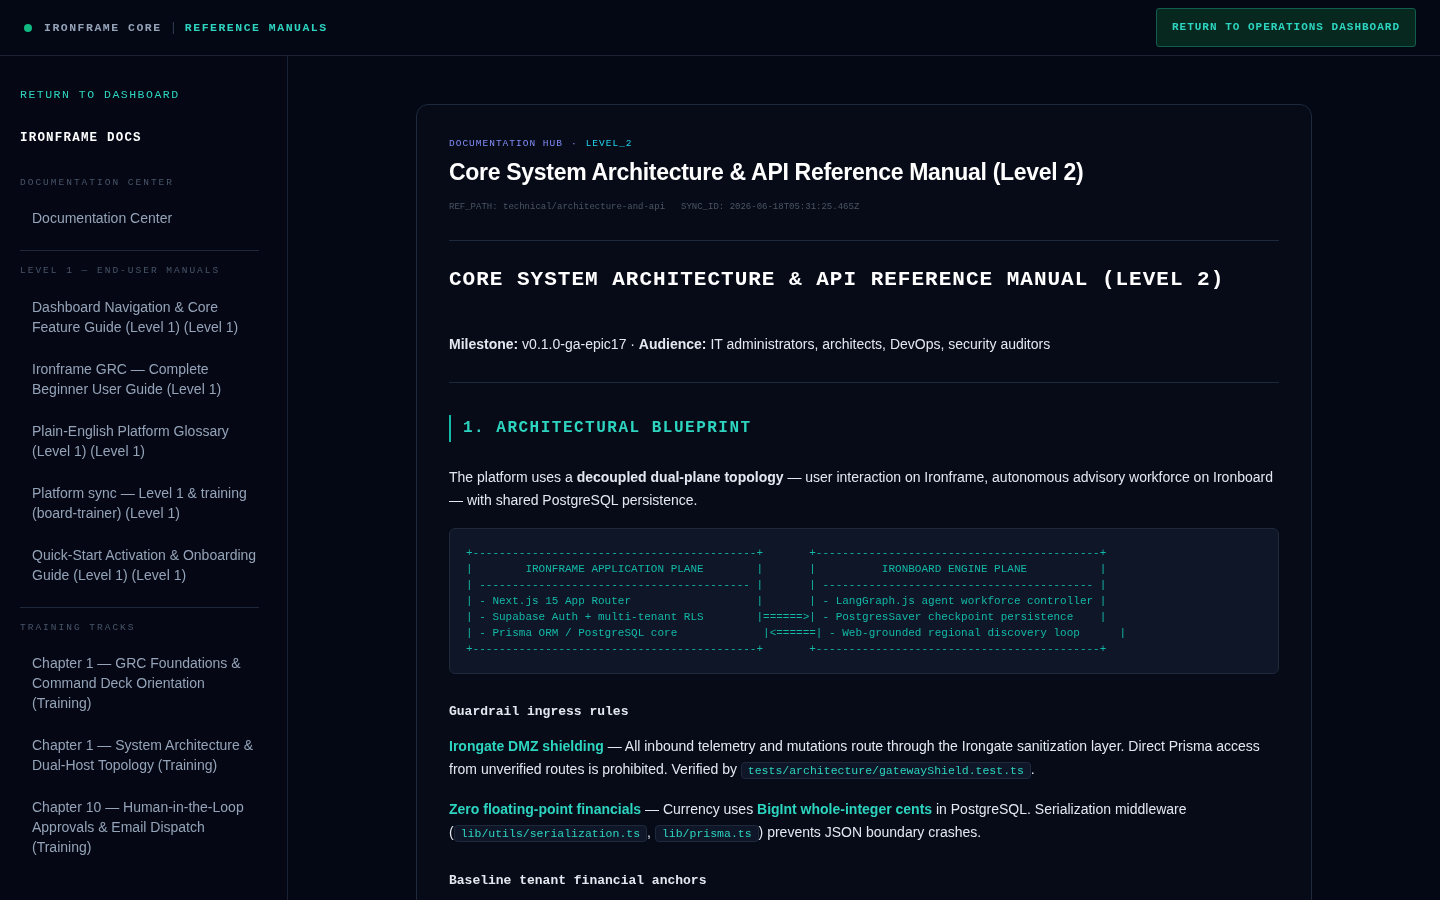  Describe the element at coordinates (609, 144) in the screenshot. I see `breadcrumb-item: LEVEL_2` at that location.